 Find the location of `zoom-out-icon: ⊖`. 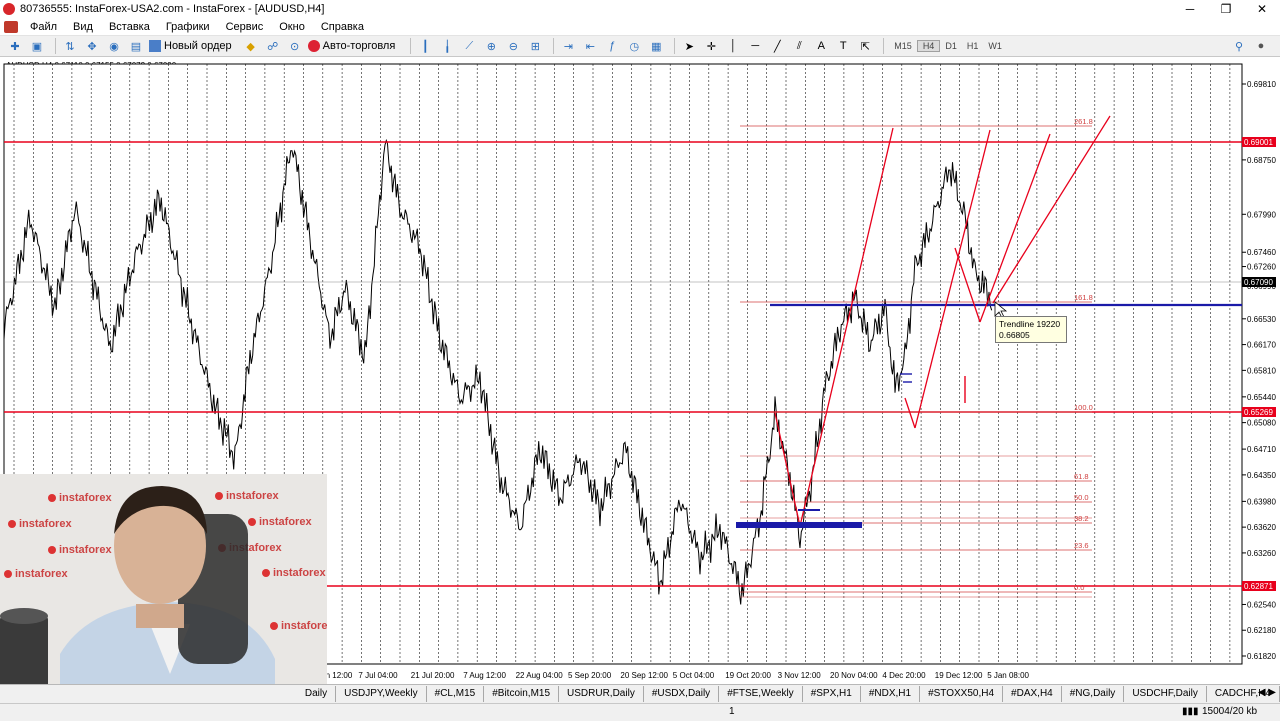

zoom-out-icon: ⊖ is located at coordinates (513, 46).